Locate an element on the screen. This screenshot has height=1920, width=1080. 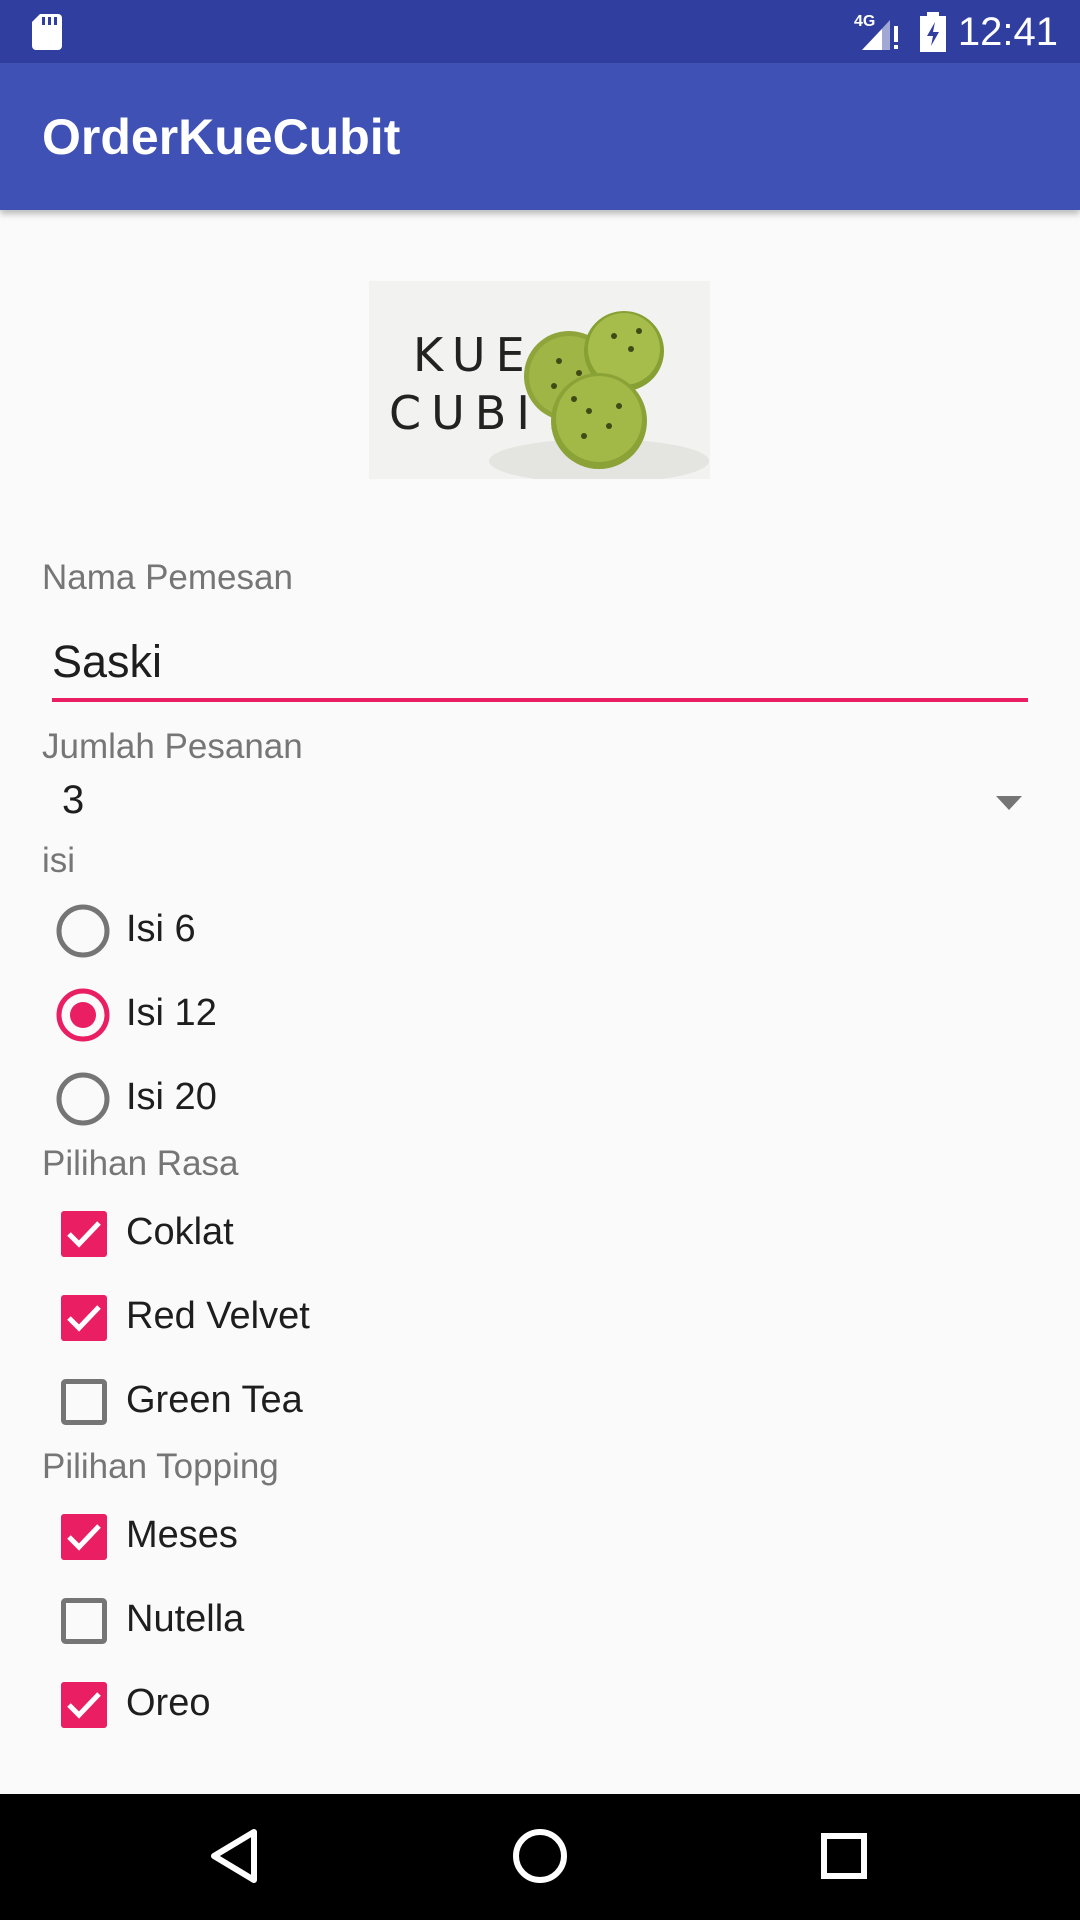
checkbox-green-tea: Green Tea is located at coordinates (352, 1399).